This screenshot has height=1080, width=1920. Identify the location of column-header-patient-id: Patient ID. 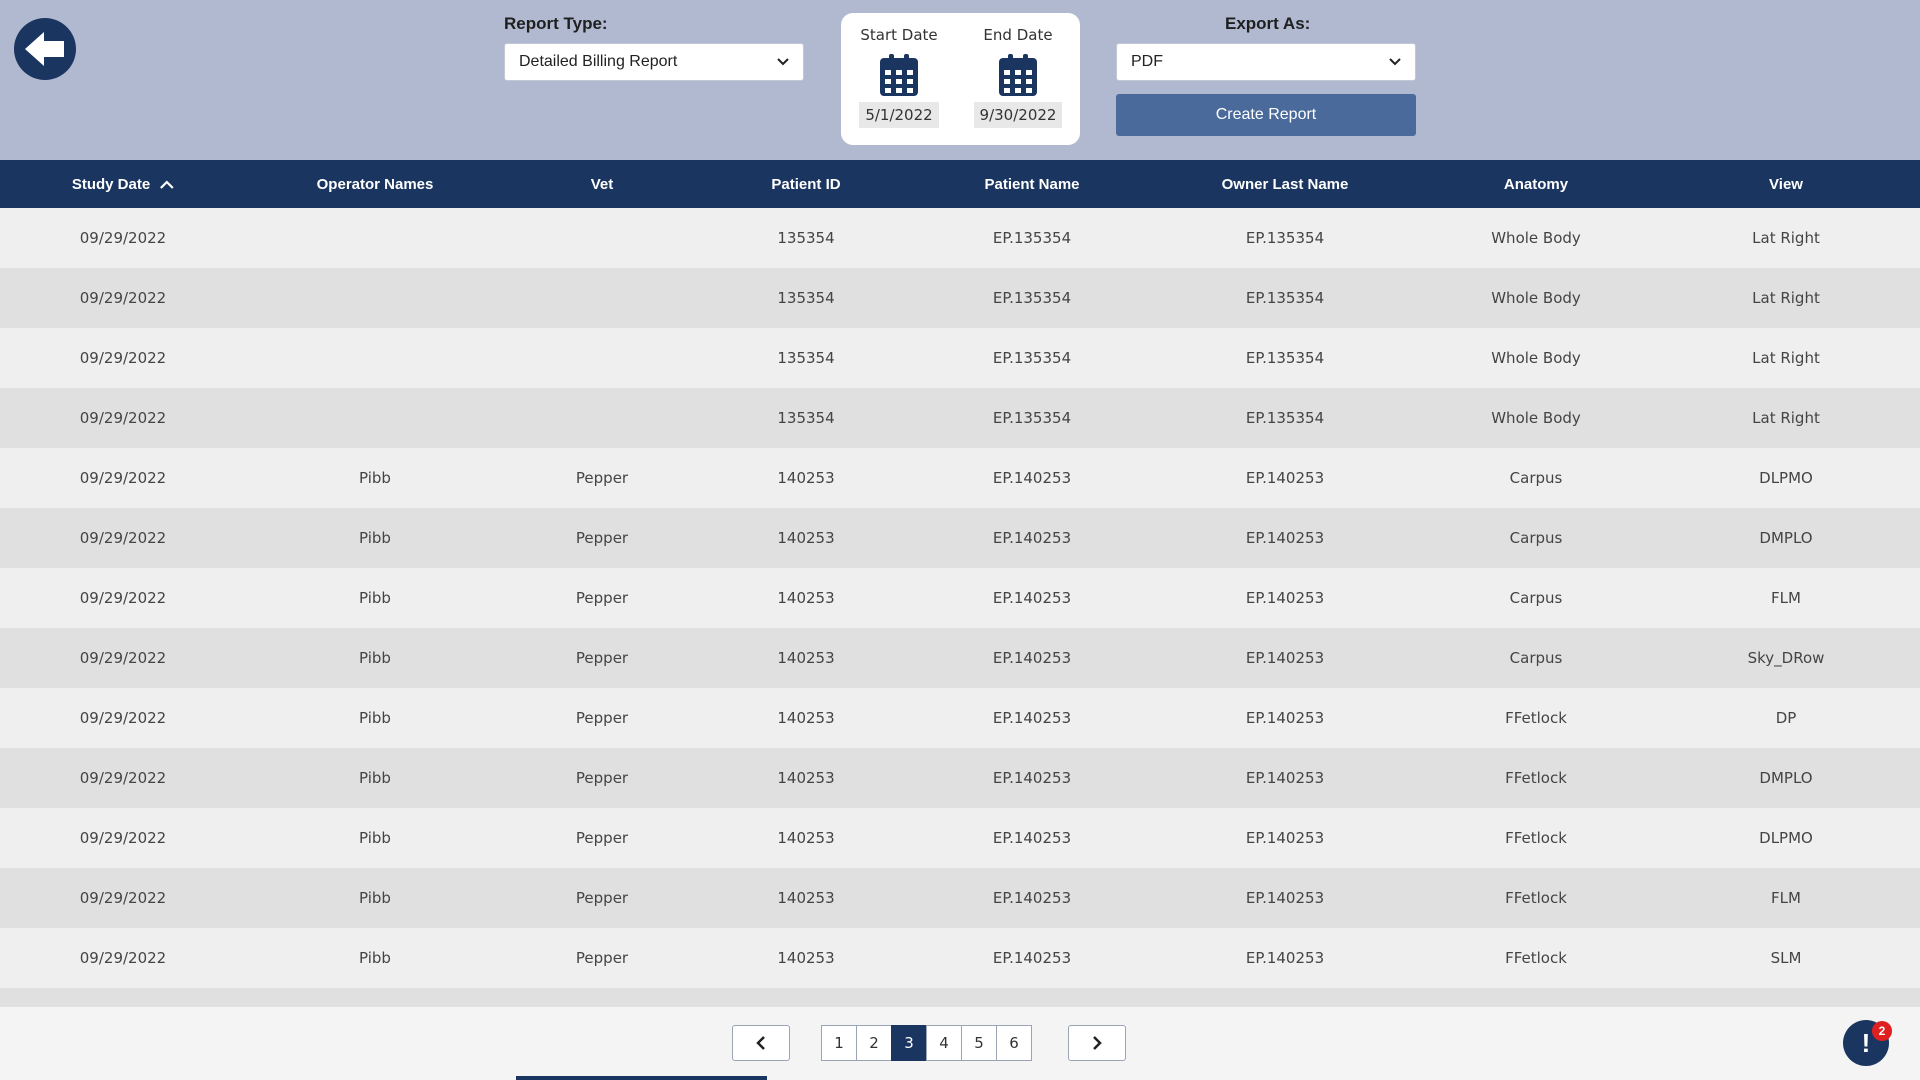
(805, 184).